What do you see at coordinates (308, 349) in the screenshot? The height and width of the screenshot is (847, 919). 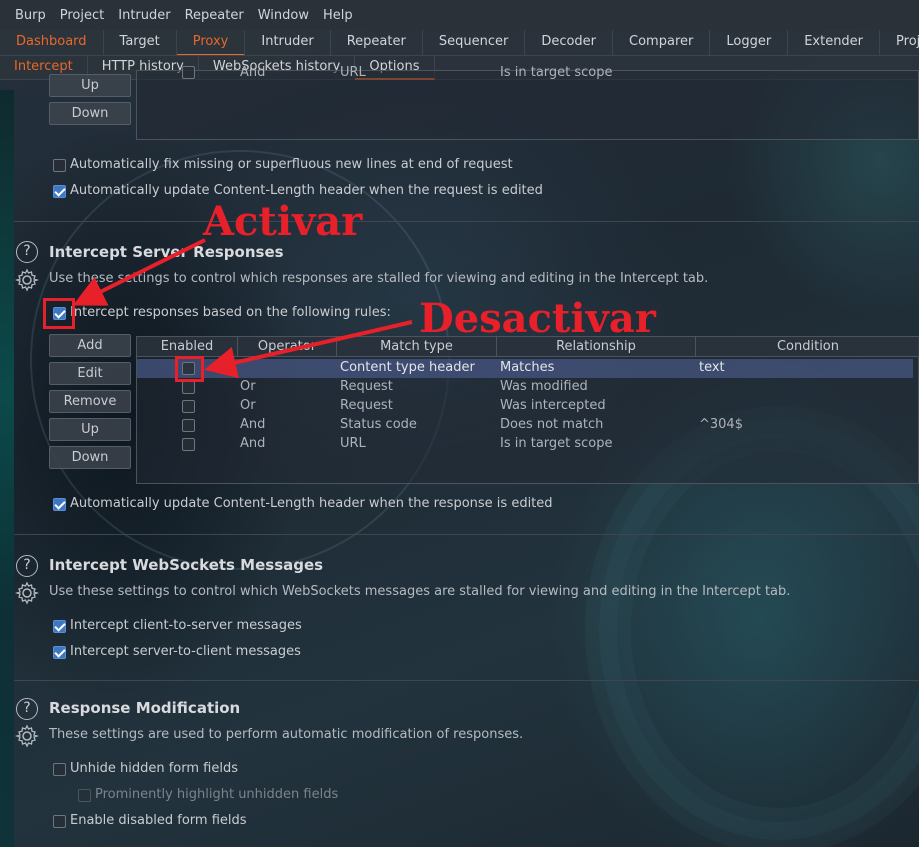 I see `arrow-to-desactivar` at bounding box center [308, 349].